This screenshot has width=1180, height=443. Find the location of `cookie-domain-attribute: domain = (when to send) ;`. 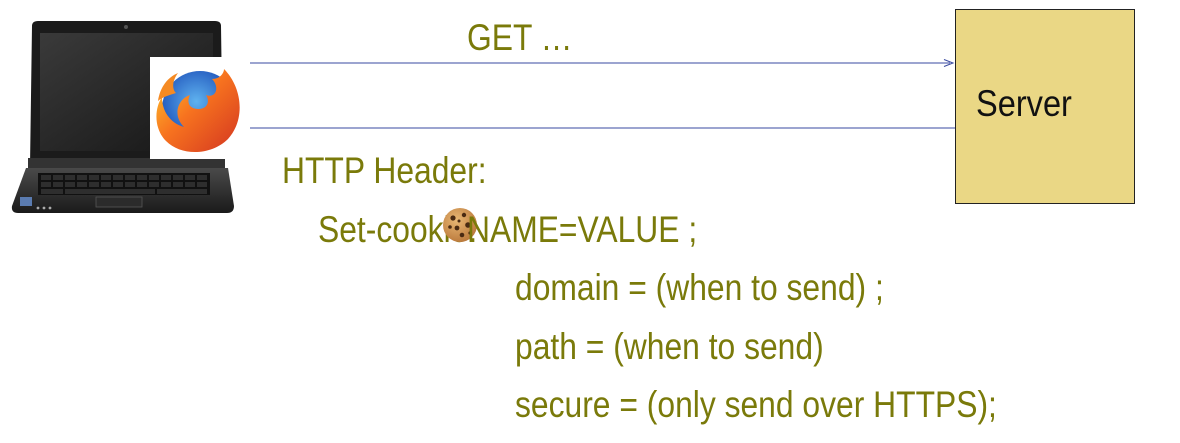

cookie-domain-attribute: domain = (when to send) ; is located at coordinates (699, 287).